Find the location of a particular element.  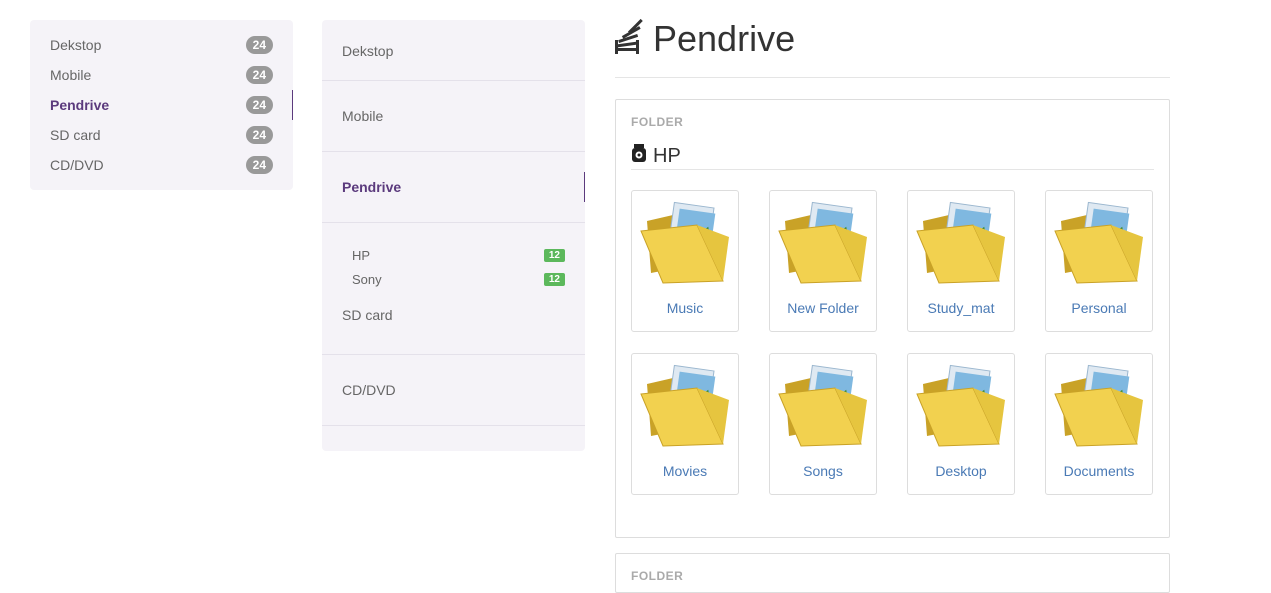

nav-item-label: Pendrive is located at coordinates (80, 105).